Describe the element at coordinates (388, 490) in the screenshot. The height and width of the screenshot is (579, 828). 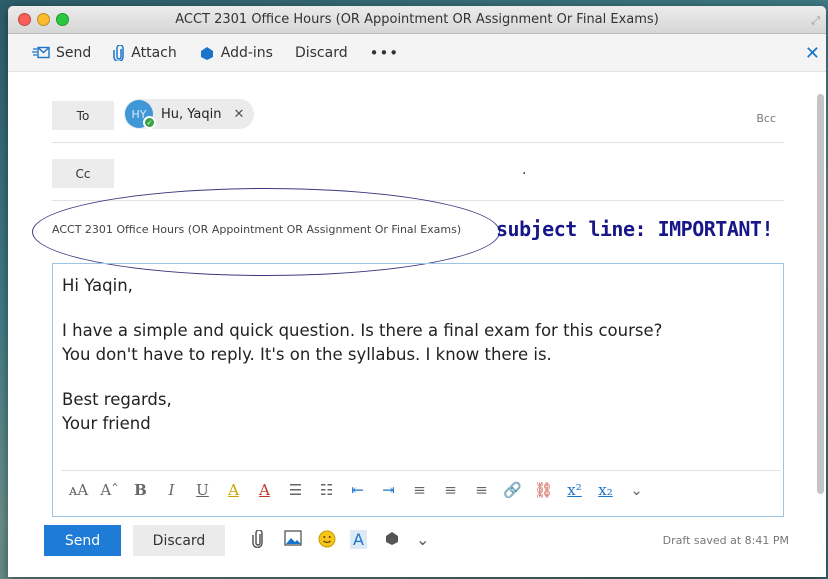
I see `indent-icon: ⇥` at that location.